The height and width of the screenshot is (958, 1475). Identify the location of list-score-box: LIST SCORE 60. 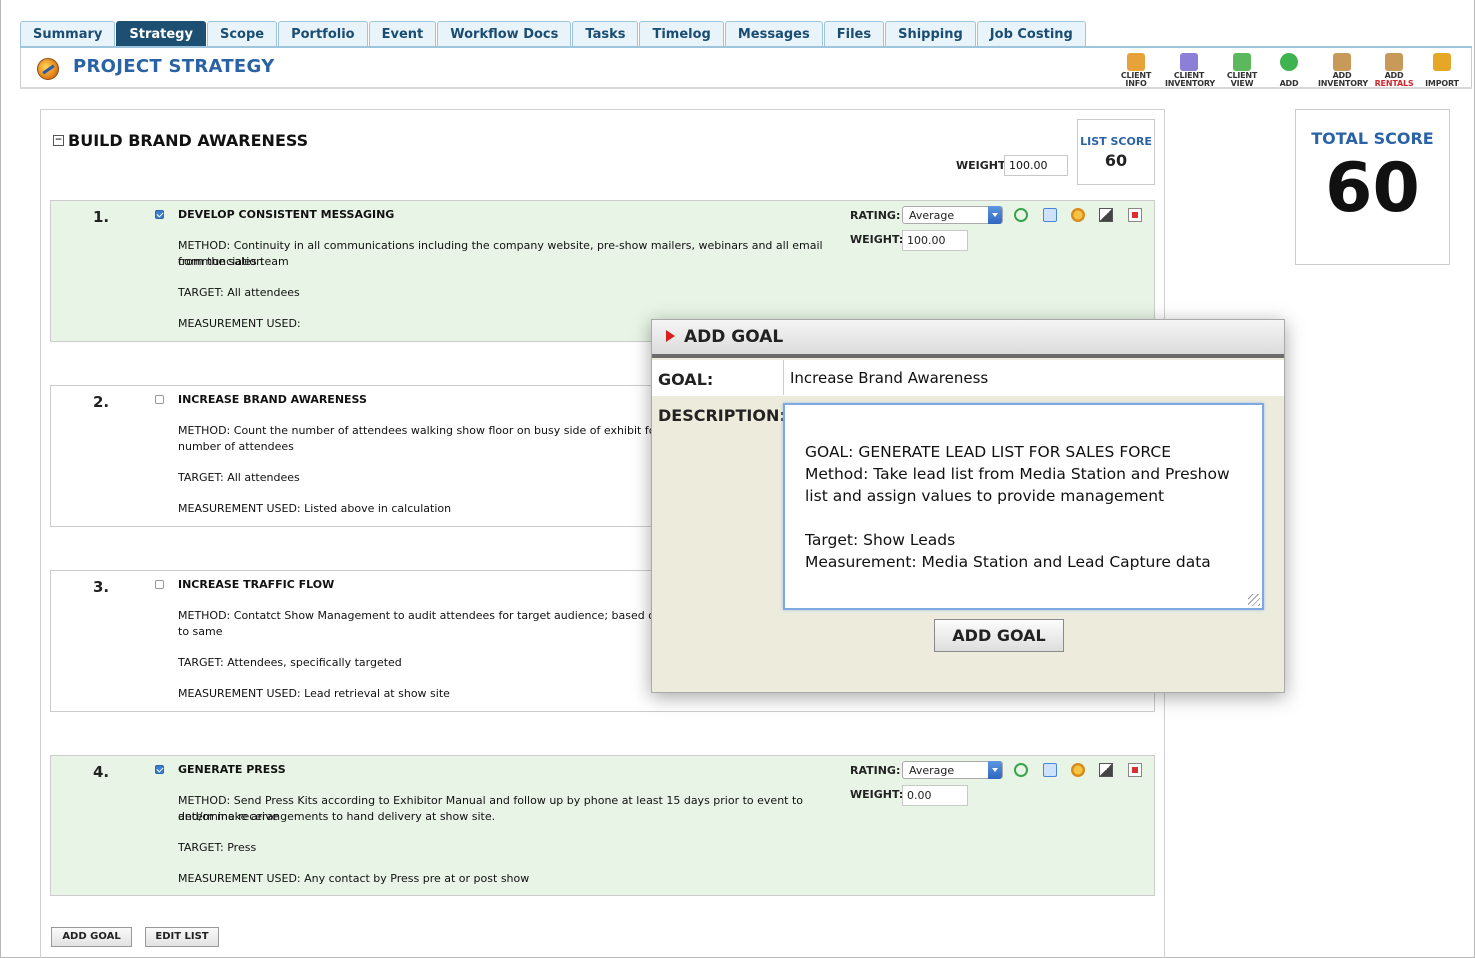
(1116, 152).